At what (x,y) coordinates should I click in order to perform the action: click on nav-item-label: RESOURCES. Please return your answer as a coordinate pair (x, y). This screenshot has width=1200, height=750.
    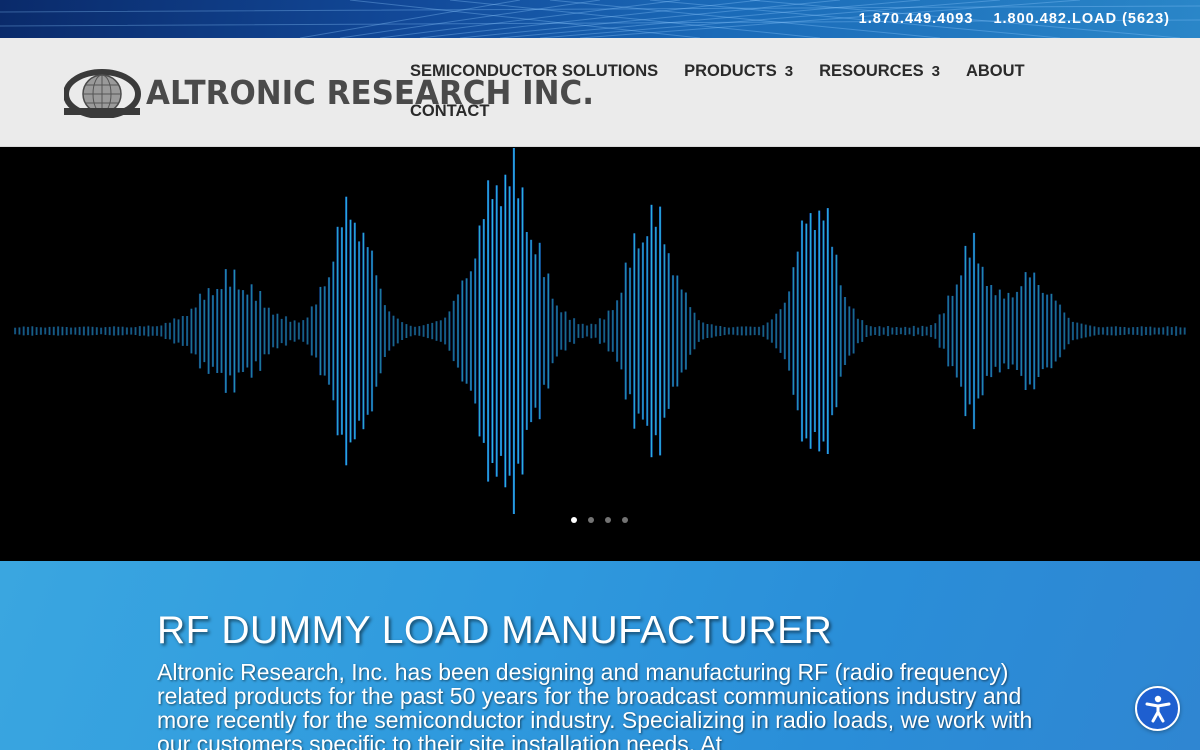
    Looking at the image, I should click on (871, 70).